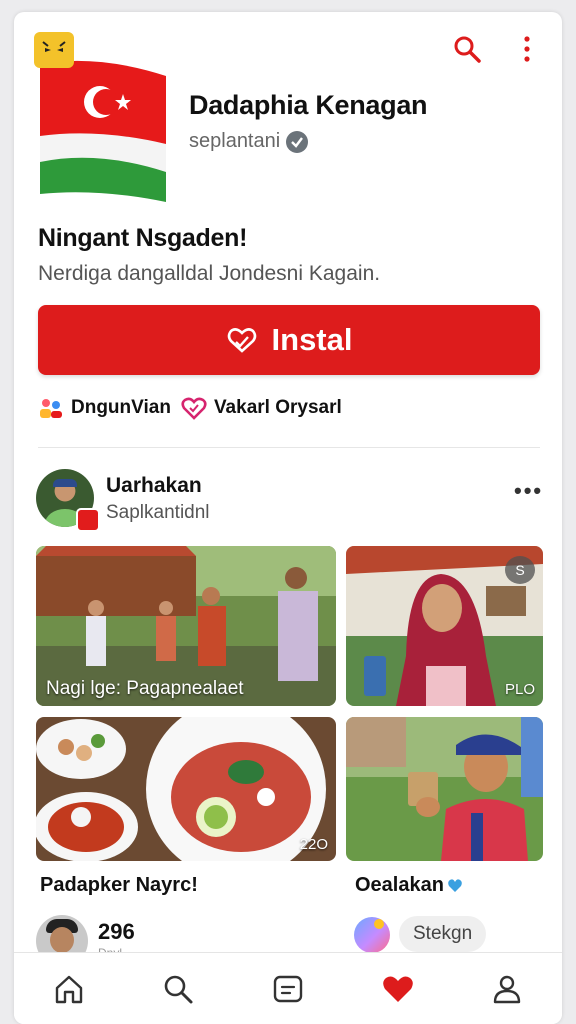 The width and height of the screenshot is (576, 1024). I want to click on nav-search, so click(178, 989).